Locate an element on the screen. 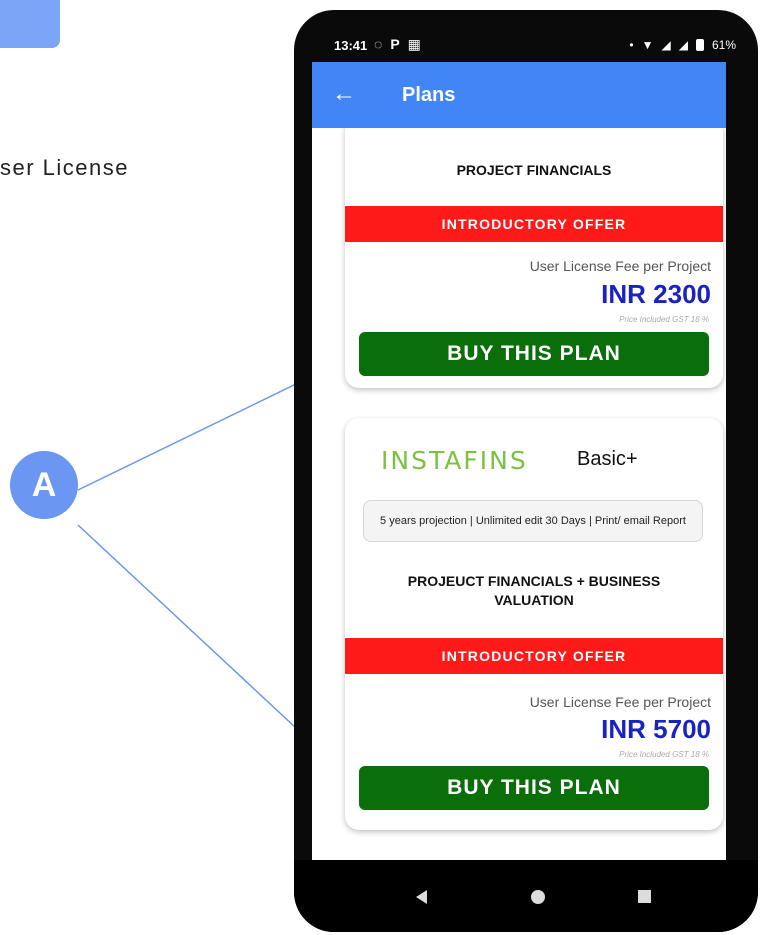 The width and height of the screenshot is (768, 935). nav-back-icon is located at coordinates (421, 897).